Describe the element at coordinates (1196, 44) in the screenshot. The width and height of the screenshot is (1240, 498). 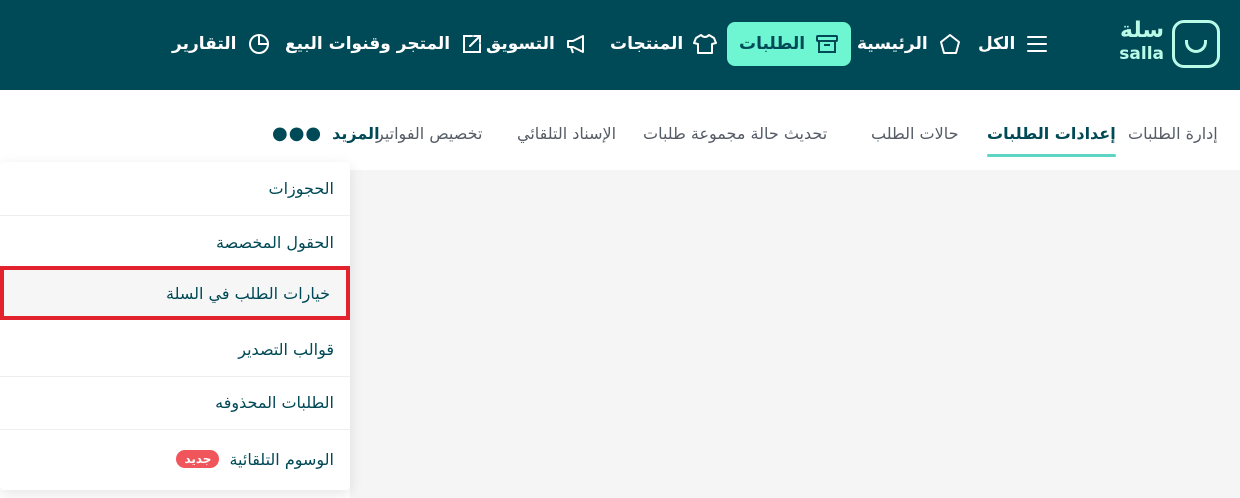
I see `salla-logo-icon` at that location.